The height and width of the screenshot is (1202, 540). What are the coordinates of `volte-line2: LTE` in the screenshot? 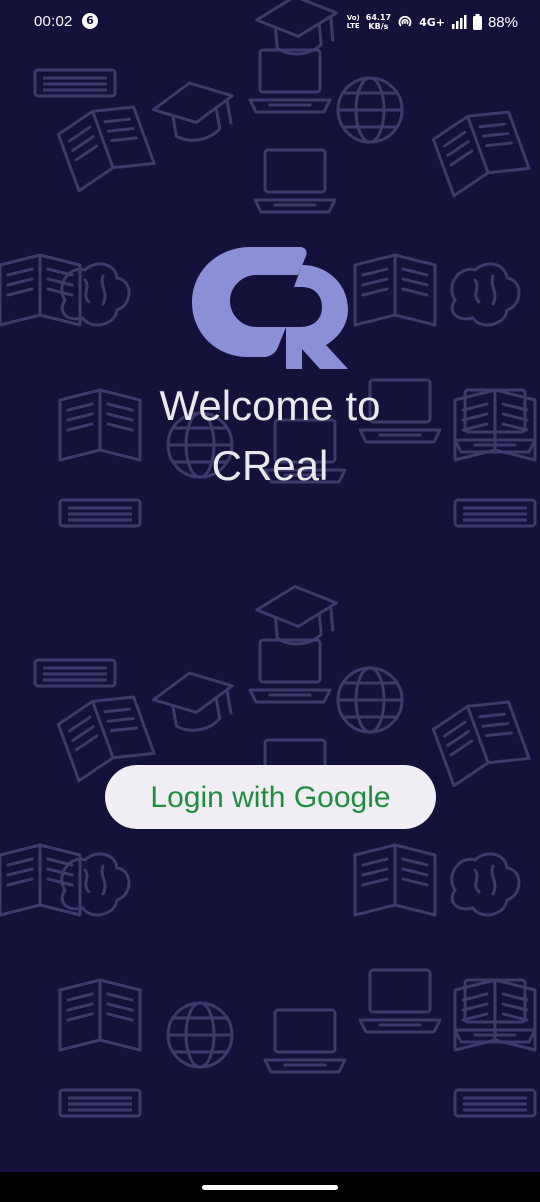 It's located at (353, 26).